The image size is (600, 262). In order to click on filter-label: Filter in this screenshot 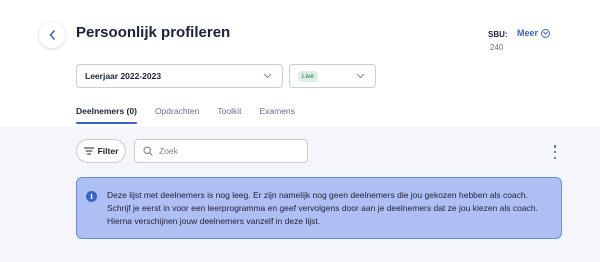, I will do `click(108, 151)`.